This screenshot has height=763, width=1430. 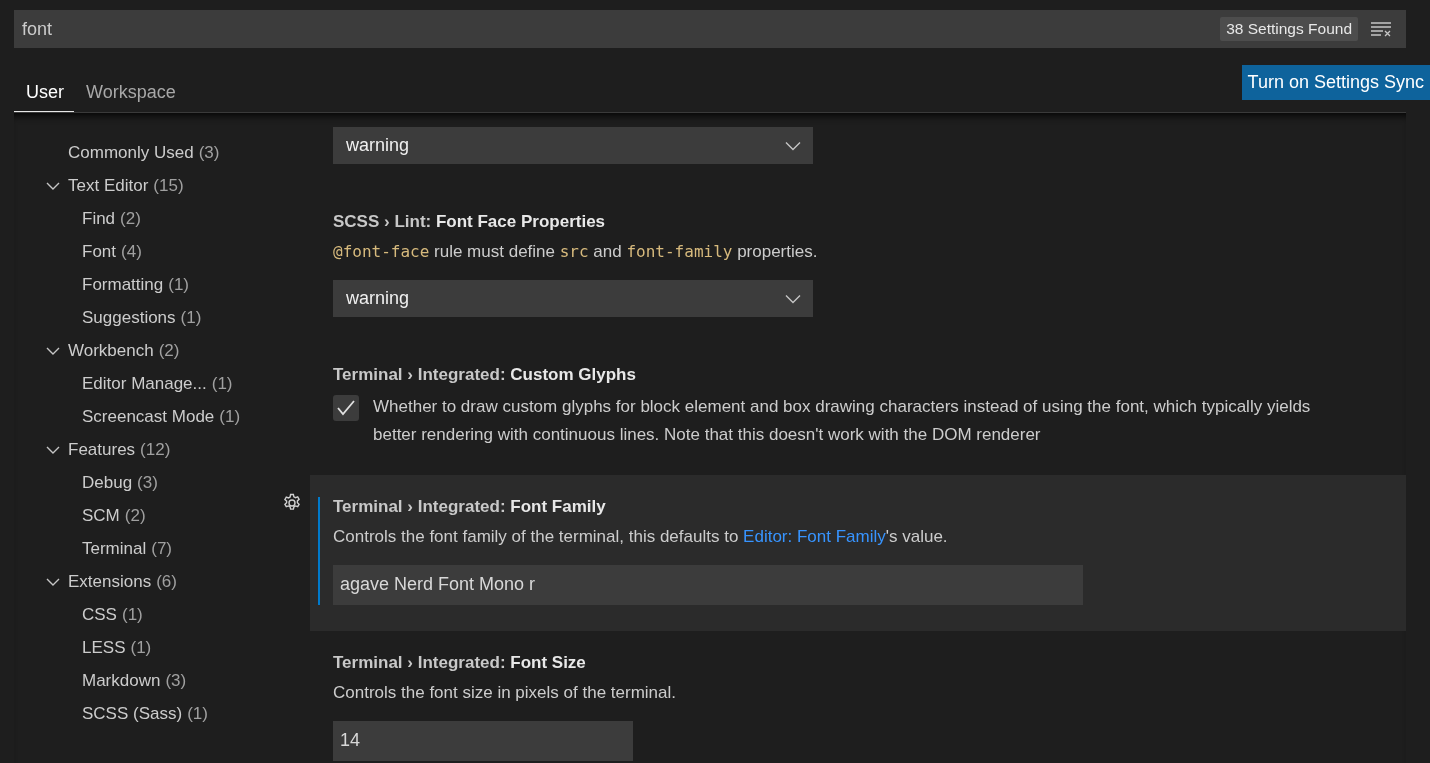 What do you see at coordinates (470, 222) in the screenshot?
I see `setting-title: SCSS › Lint: Font Face Properties` at bounding box center [470, 222].